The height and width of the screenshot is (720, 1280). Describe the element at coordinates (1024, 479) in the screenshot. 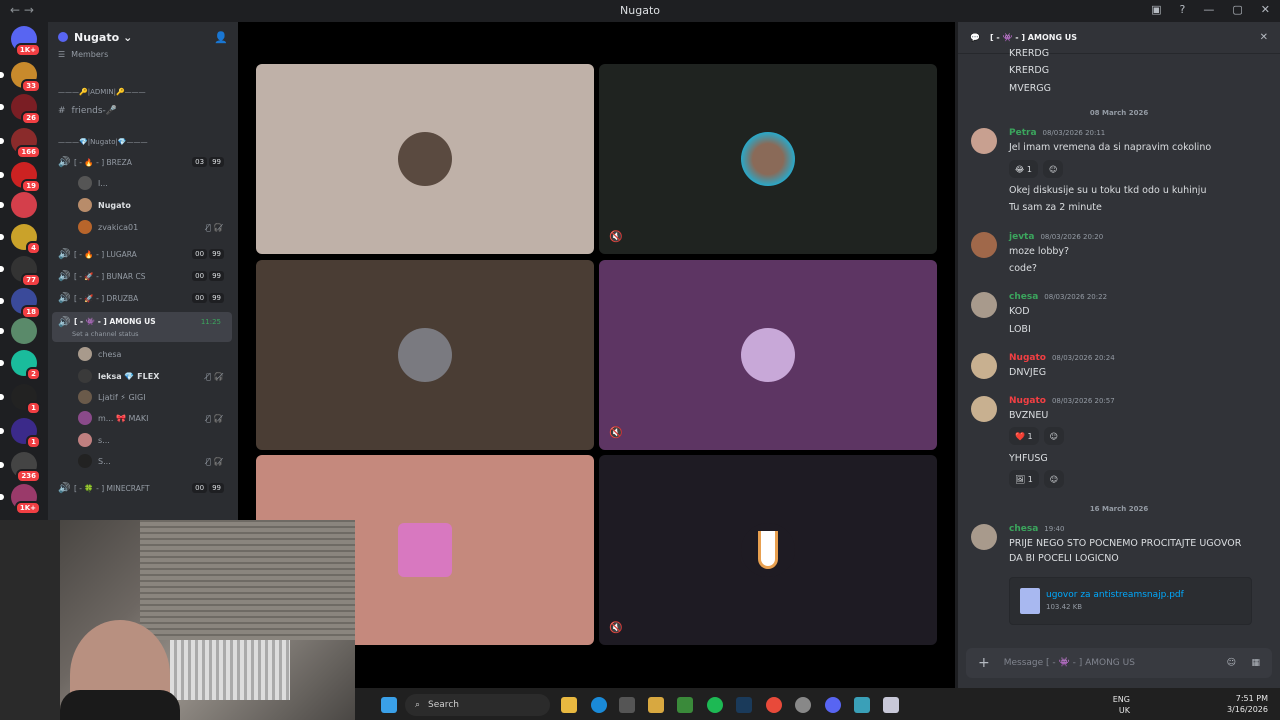

I see `reaction: 🖼 1` at that location.